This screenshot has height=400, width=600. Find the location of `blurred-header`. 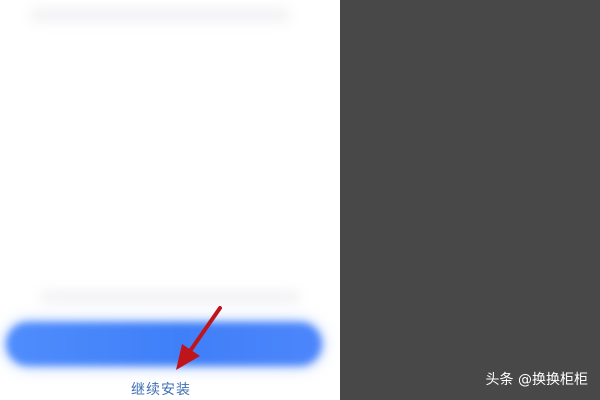

blurred-header is located at coordinates (160, 15).